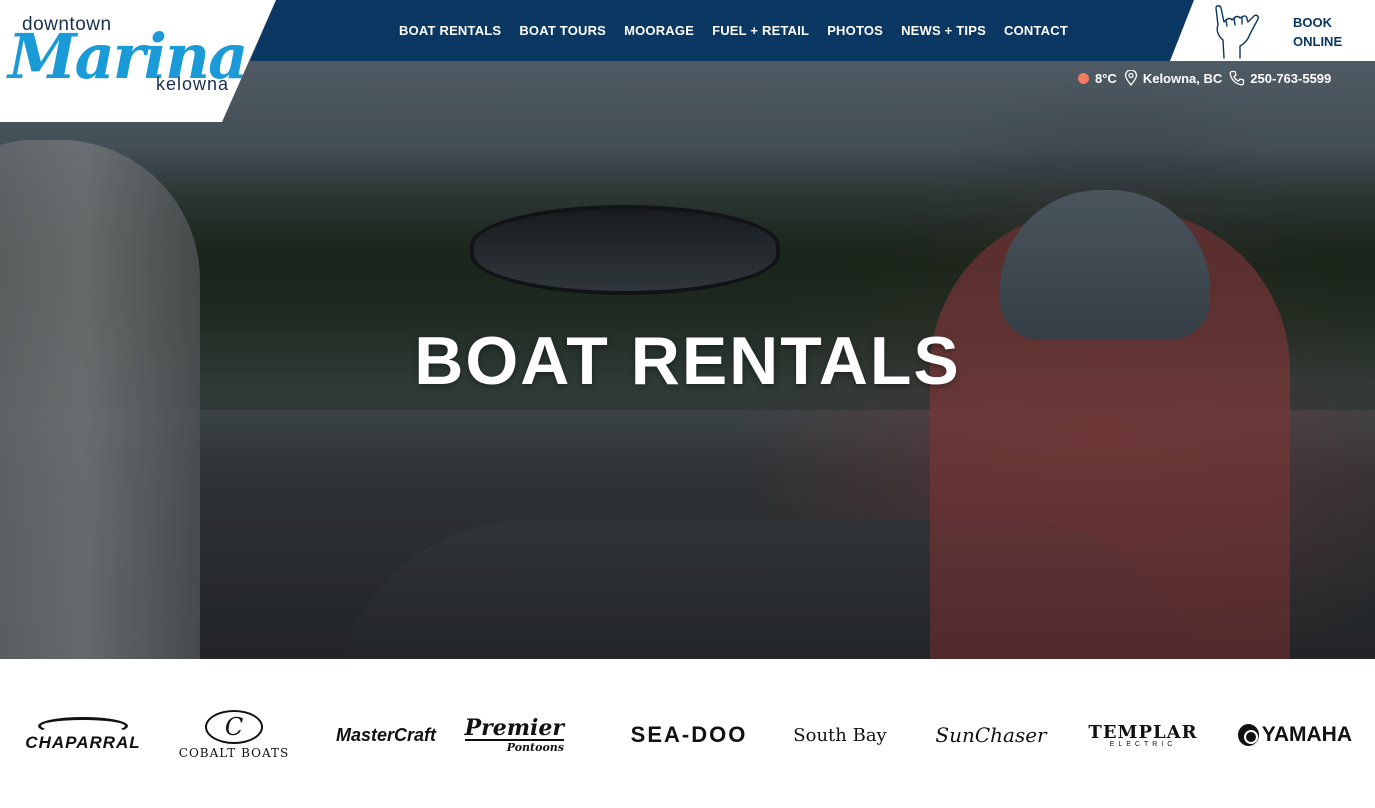 The image size is (1375, 808). Describe the element at coordinates (1182, 78) in the screenshot. I see `location-text: Kelowna, BC` at that location.